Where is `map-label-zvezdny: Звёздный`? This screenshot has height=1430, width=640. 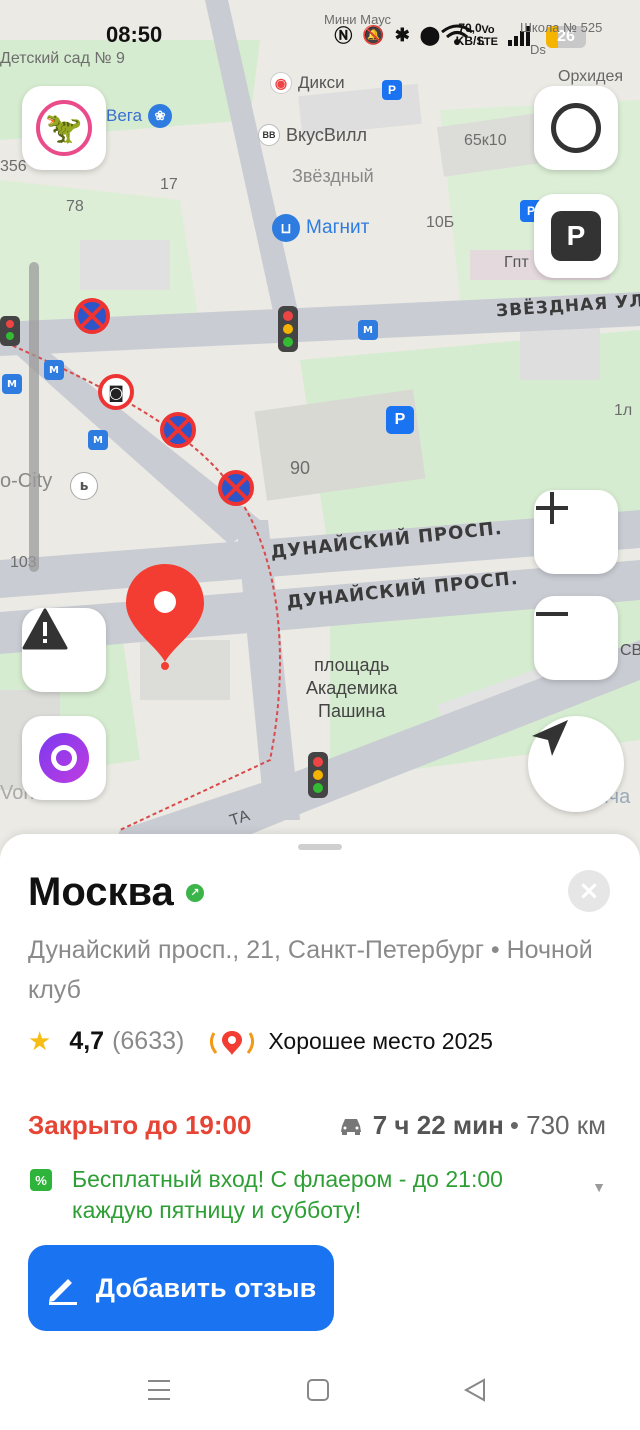 map-label-zvezdny: Звёздный is located at coordinates (333, 176).